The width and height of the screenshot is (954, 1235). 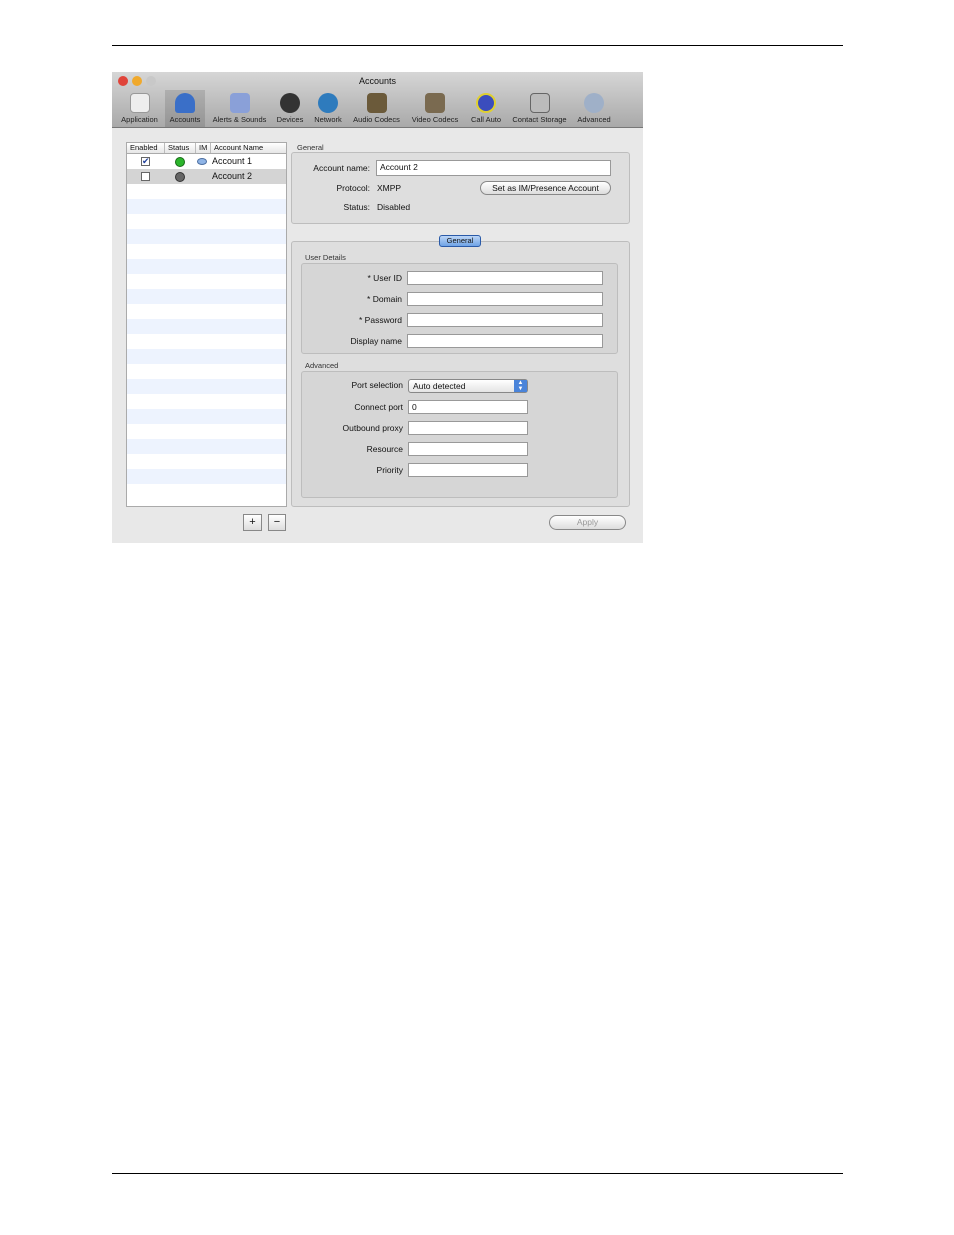 What do you see at coordinates (290, 119) in the screenshot?
I see `tab-label: Devices` at bounding box center [290, 119].